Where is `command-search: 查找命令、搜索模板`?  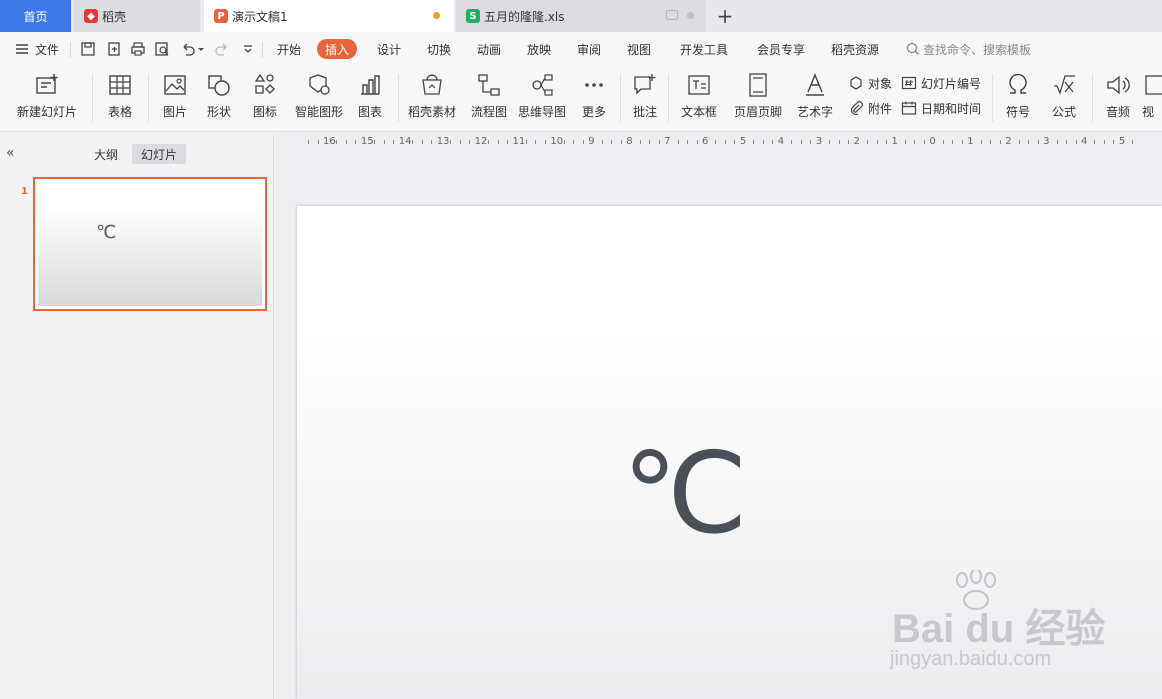
command-search: 查找命令、搜索模板 is located at coordinates (968, 49).